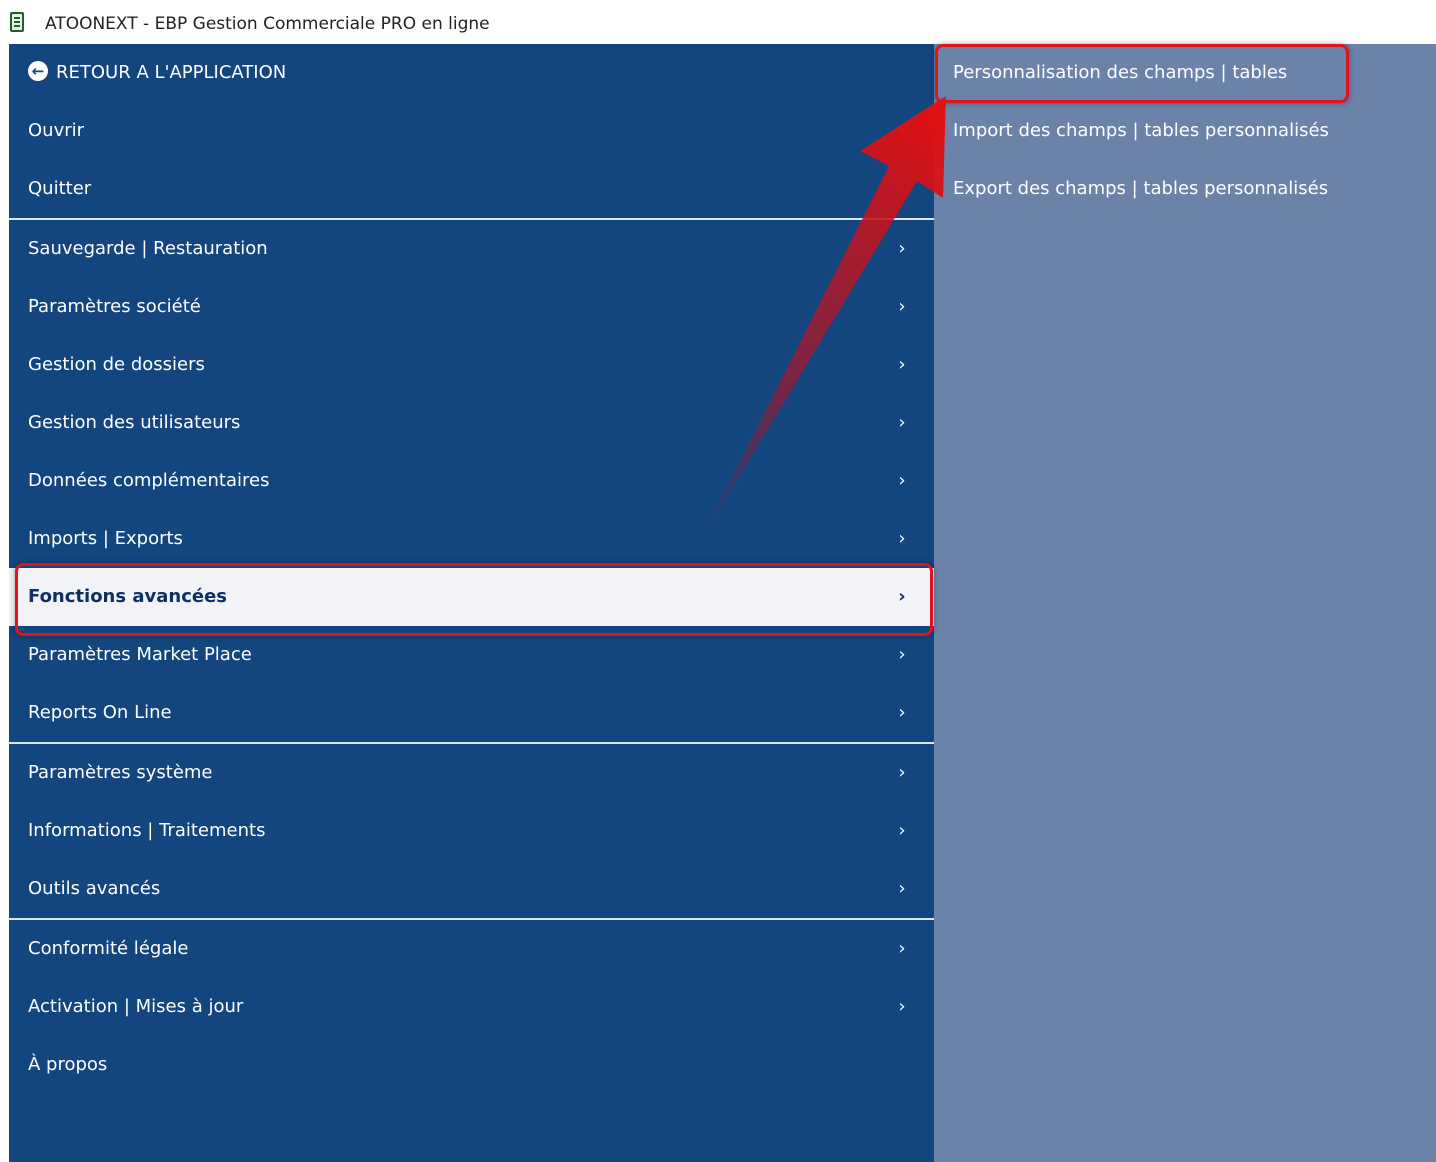 This screenshot has height=1162, width=1436. Describe the element at coordinates (127, 596) in the screenshot. I see `menu-item-label: Fonctions avancées` at that location.